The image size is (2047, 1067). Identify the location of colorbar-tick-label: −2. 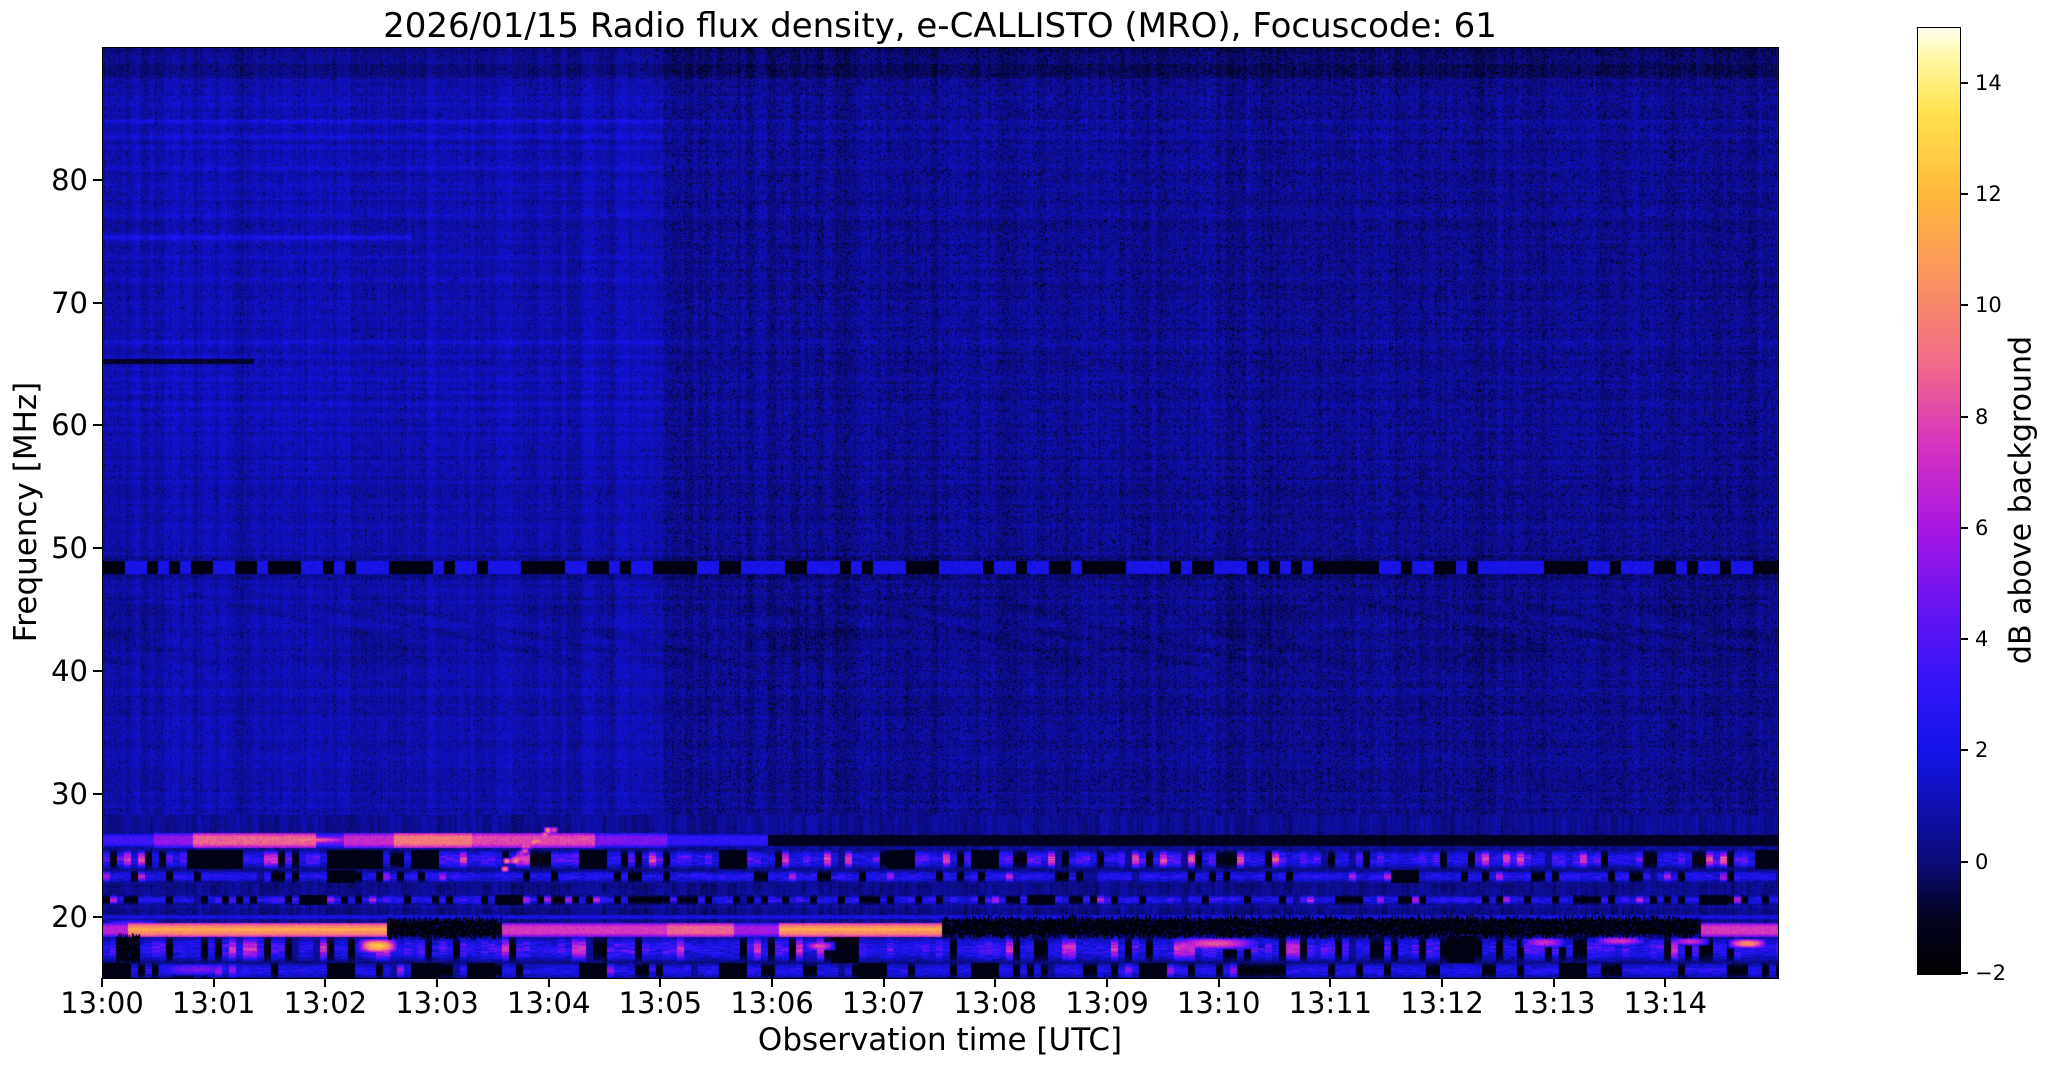
(1990, 973).